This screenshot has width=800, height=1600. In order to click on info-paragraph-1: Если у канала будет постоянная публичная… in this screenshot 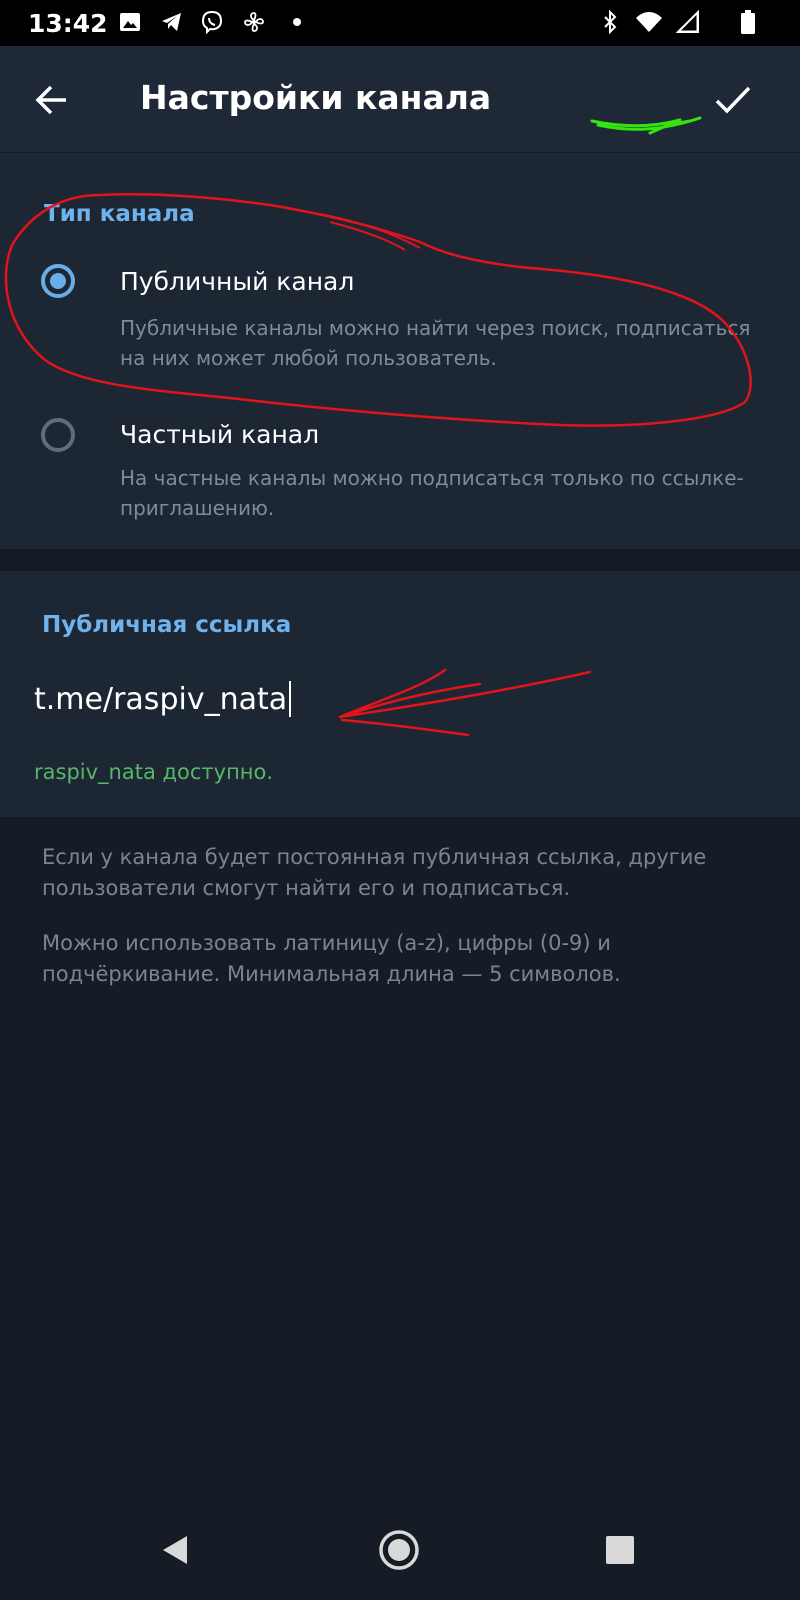, I will do `click(374, 872)`.